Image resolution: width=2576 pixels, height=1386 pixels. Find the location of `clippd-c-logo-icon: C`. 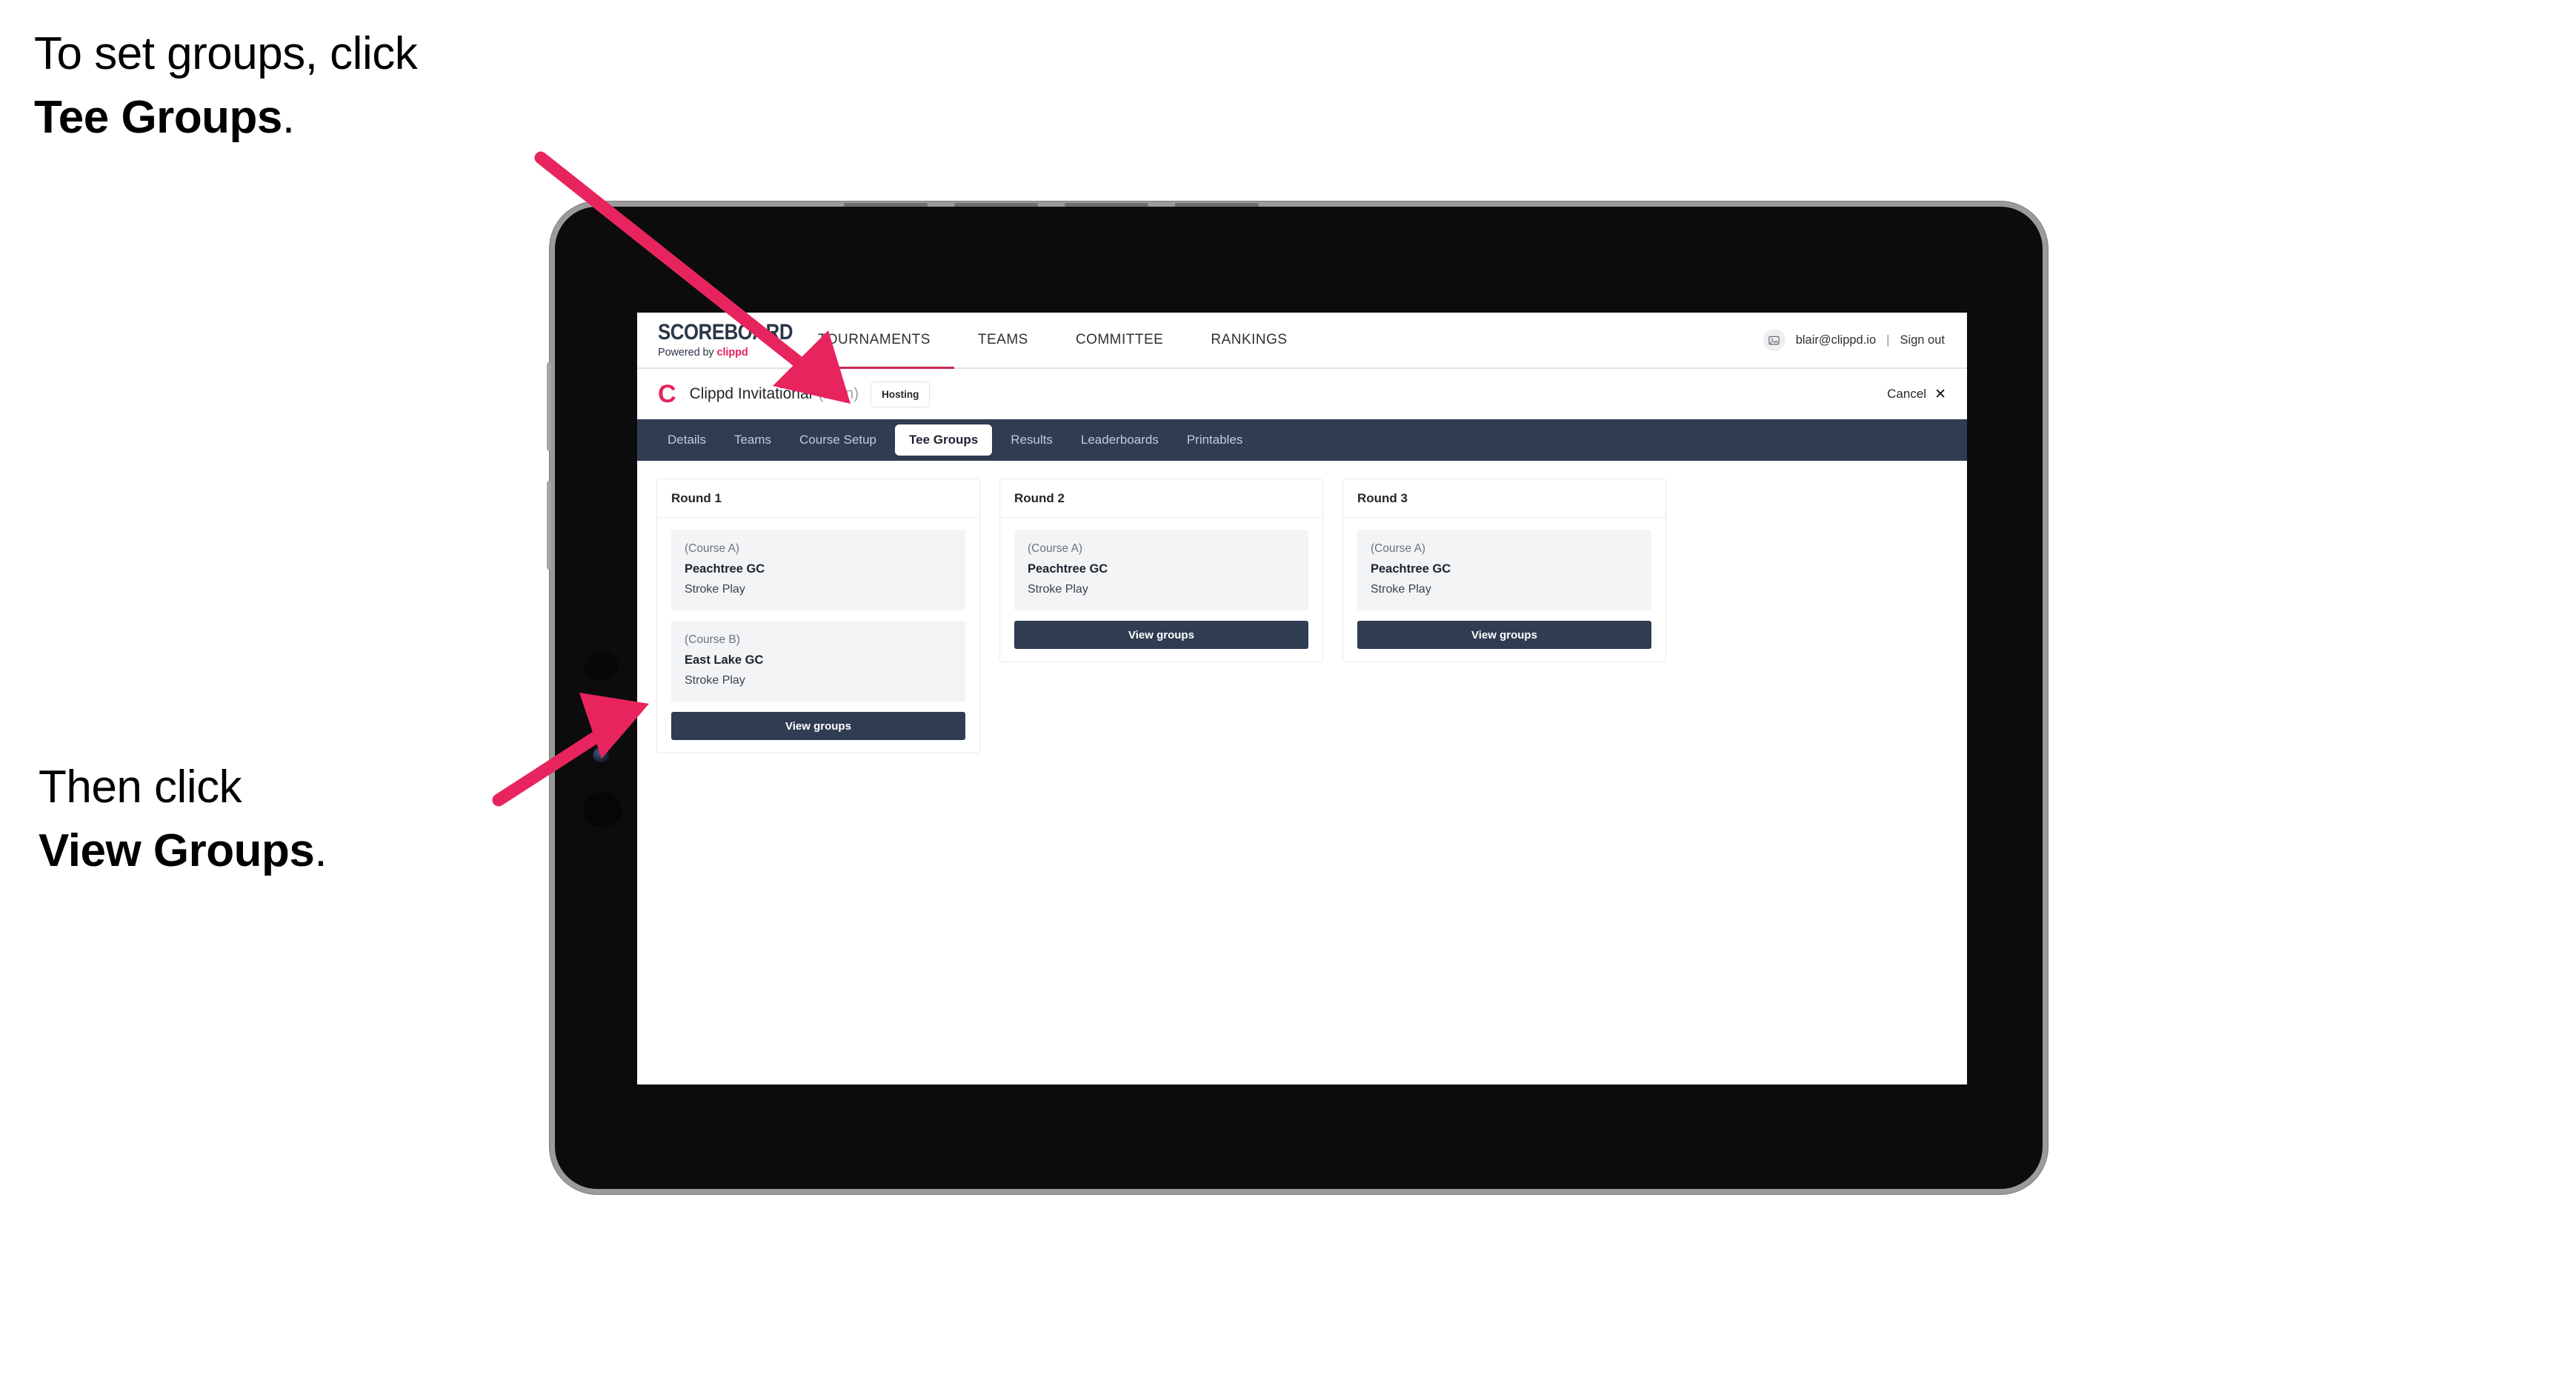

clippd-c-logo-icon: C is located at coordinates (667, 394).